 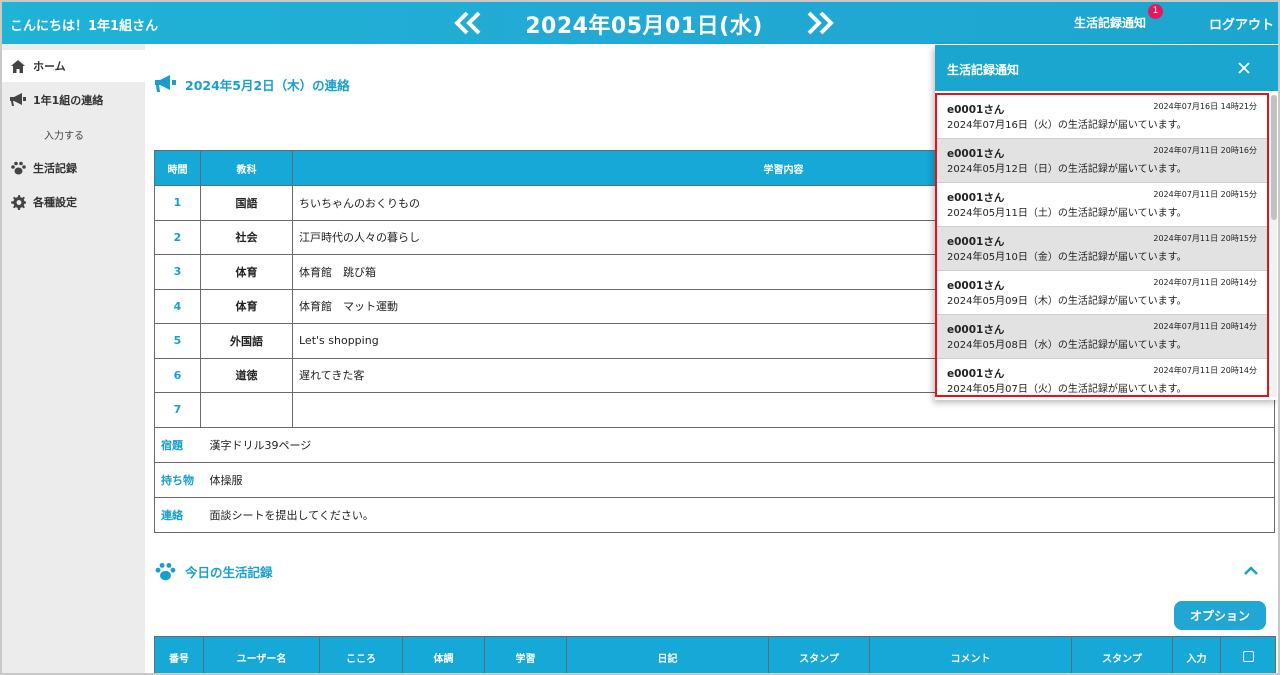 I want to click on homework-value: 漢字ドリル39ページ, so click(x=742, y=445).